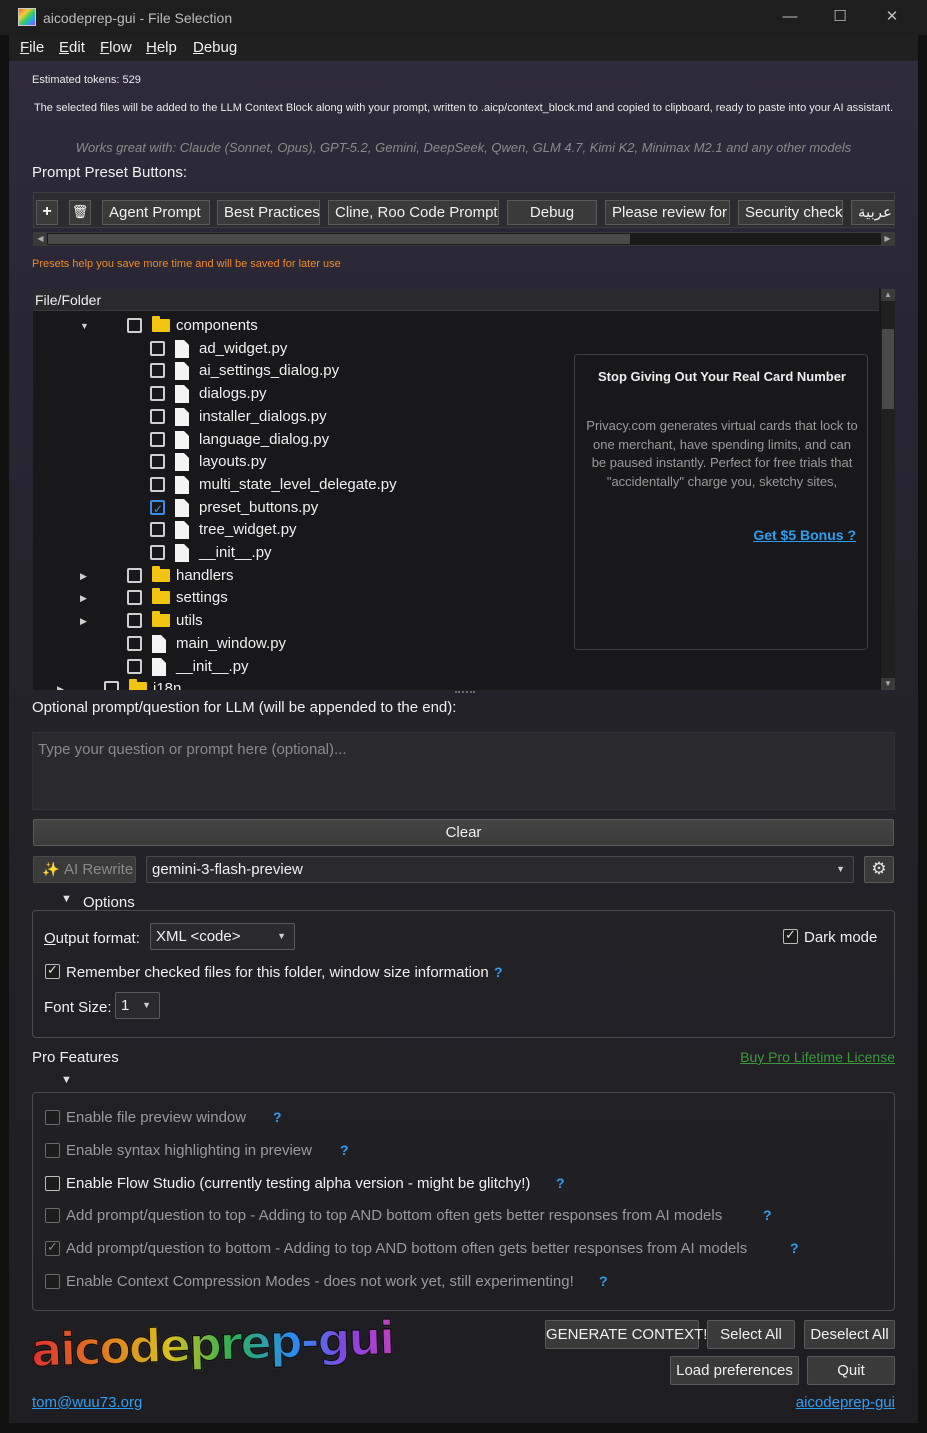 The height and width of the screenshot is (1433, 927). I want to click on buy-pro-link: Buy Pro Lifetime License, so click(817, 1057).